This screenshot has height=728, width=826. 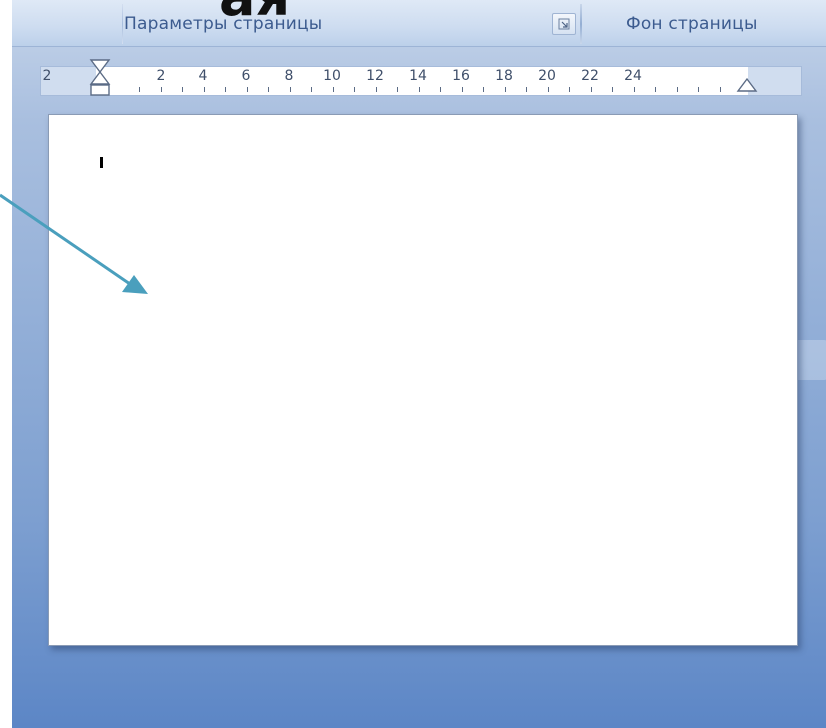 What do you see at coordinates (590, 76) in the screenshot?
I see `ruler-label: 22` at bounding box center [590, 76].